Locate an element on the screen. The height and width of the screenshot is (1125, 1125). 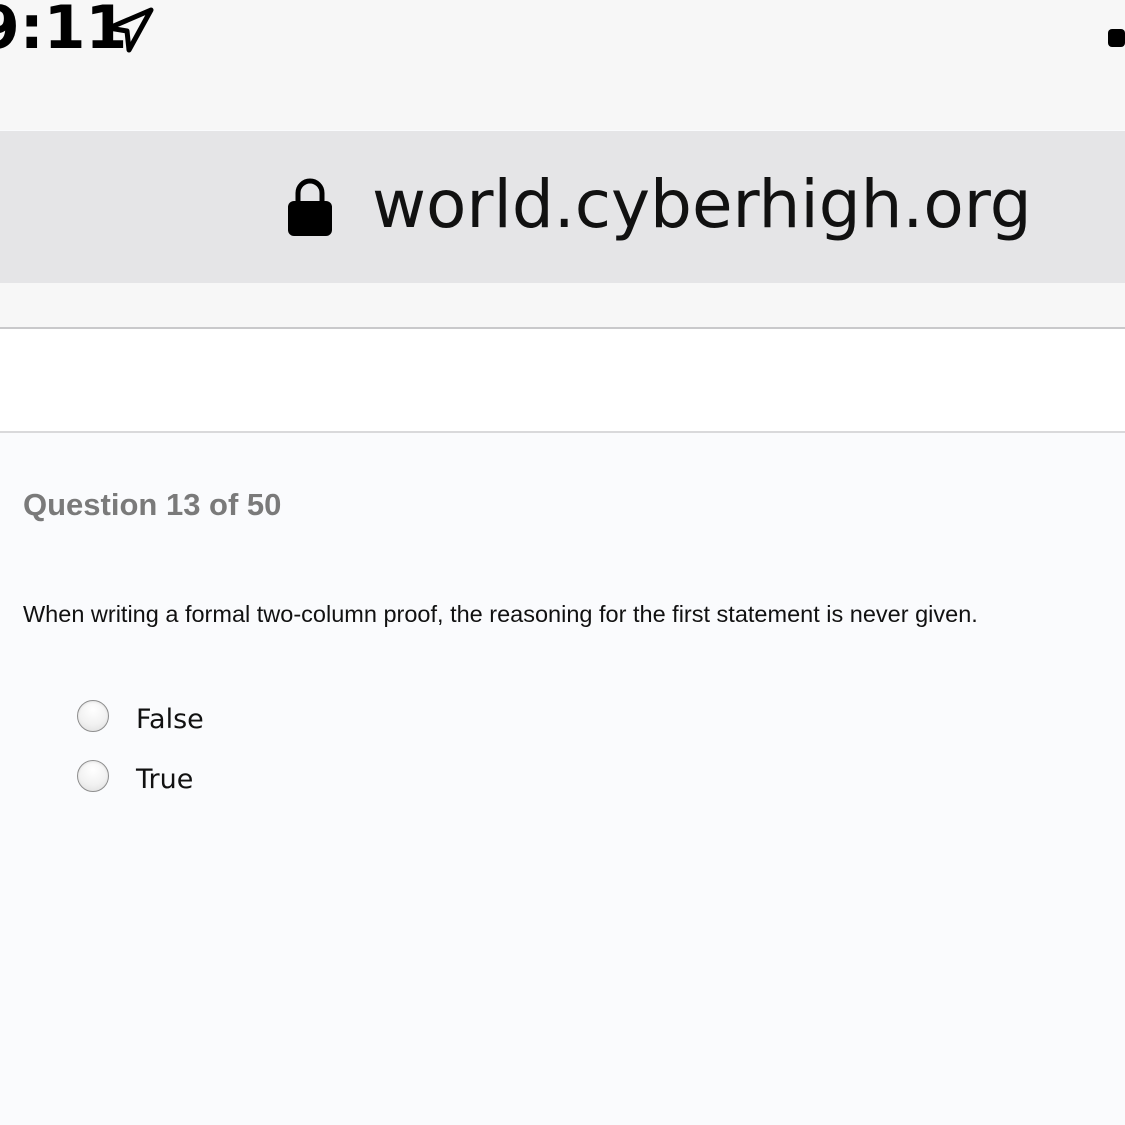
radio-button-false is located at coordinates (93, 716).